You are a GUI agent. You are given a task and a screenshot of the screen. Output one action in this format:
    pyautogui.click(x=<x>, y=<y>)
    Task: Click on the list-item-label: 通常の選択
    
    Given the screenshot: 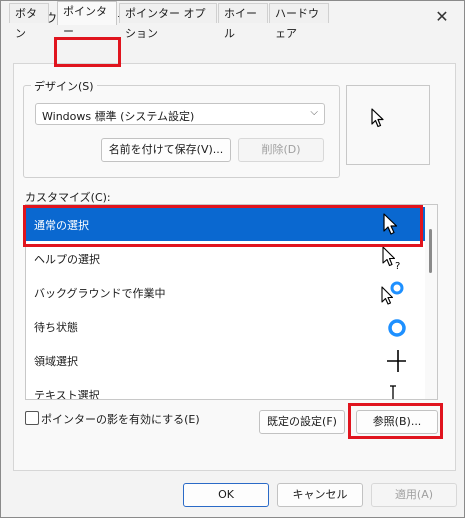 What is the action you would take?
    pyautogui.click(x=61, y=225)
    